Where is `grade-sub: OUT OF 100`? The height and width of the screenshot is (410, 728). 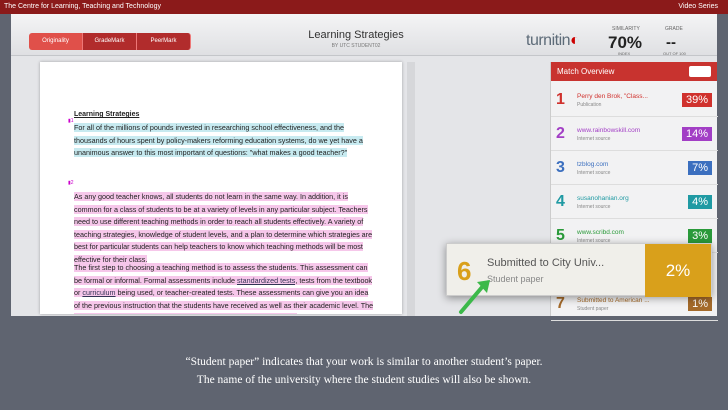 grade-sub: OUT OF 100 is located at coordinates (674, 53).